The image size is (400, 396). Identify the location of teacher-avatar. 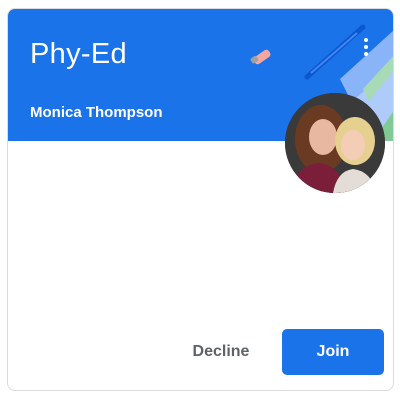
(335, 143).